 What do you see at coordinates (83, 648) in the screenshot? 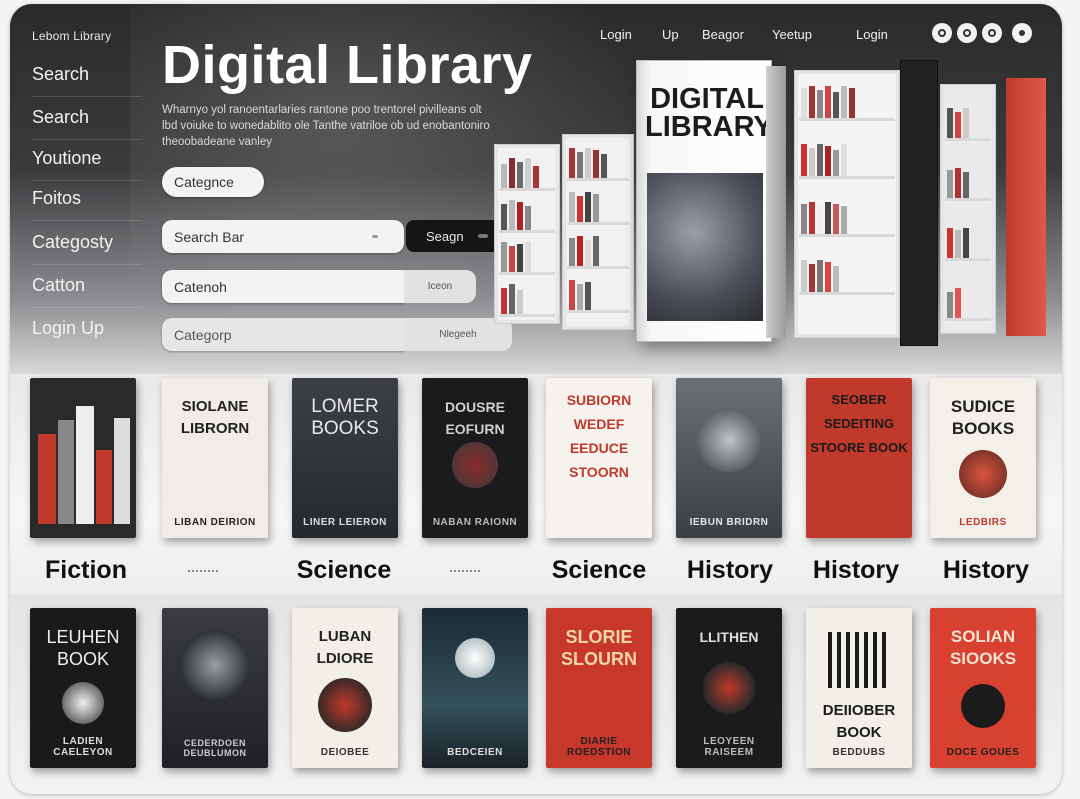
I see `book-title: LEUHEN BOOK` at bounding box center [83, 648].